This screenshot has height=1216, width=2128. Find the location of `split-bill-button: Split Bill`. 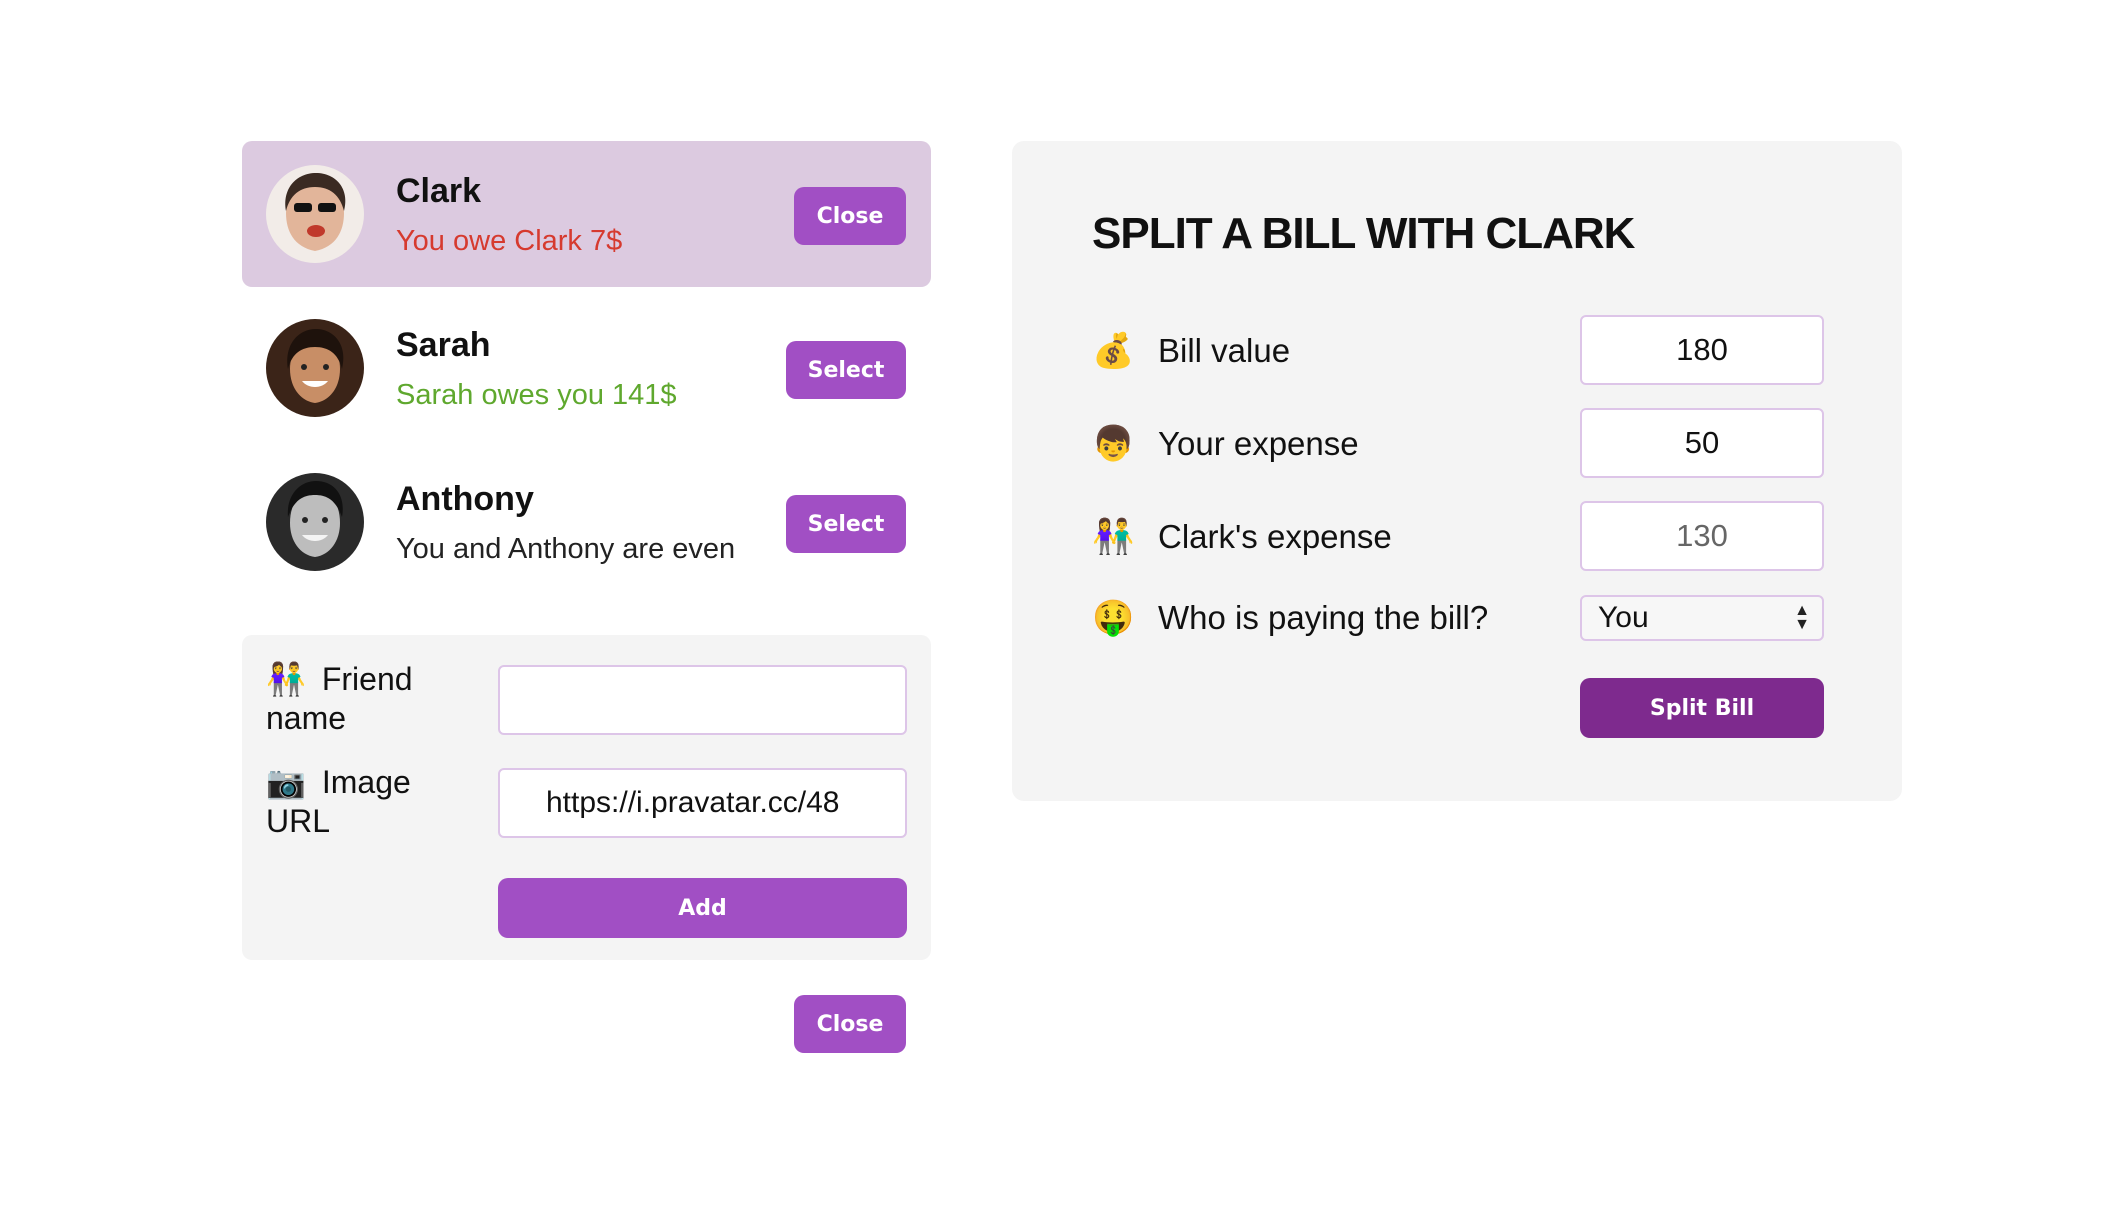

split-bill-button: Split Bill is located at coordinates (1702, 708).